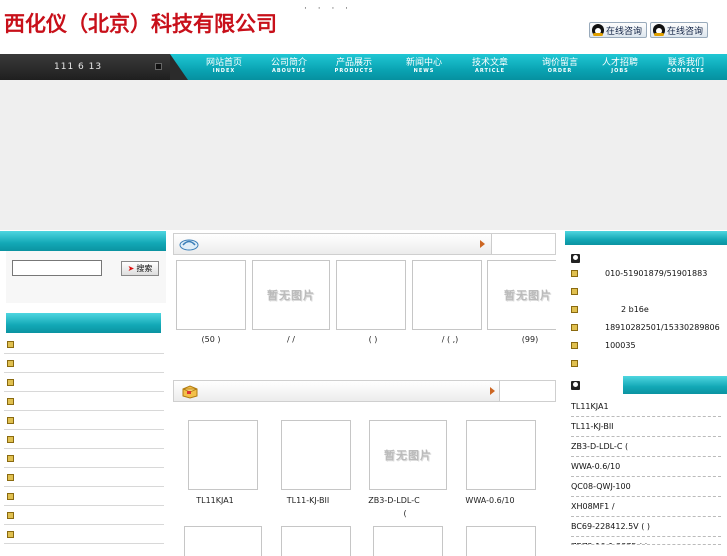 Image resolution: width=727 pixels, height=556 pixels. Describe the element at coordinates (408, 455) in the screenshot. I see `product-image: 暂无图片` at that location.